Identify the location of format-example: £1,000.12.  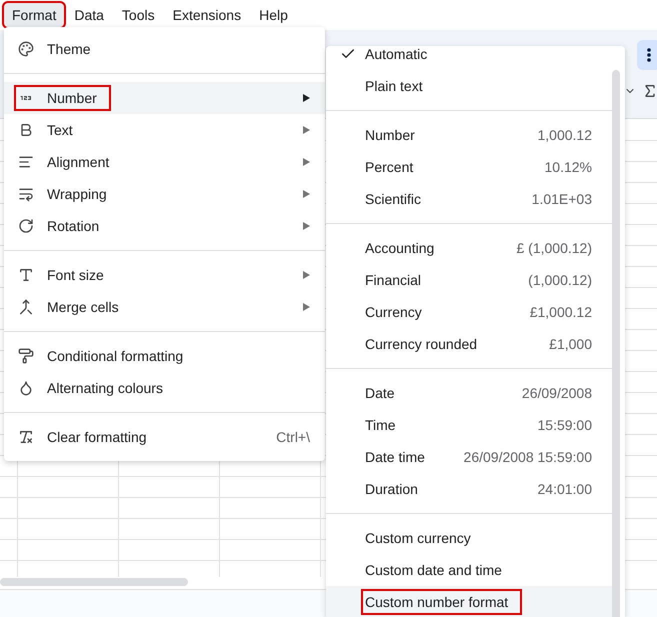
(561, 312).